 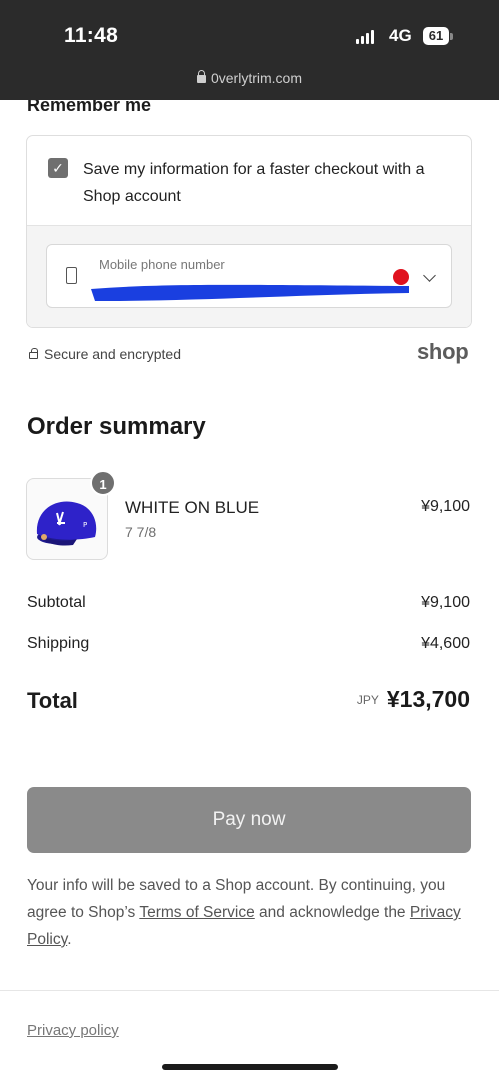 I want to click on quantity-badge: 1, so click(x=103, y=483).